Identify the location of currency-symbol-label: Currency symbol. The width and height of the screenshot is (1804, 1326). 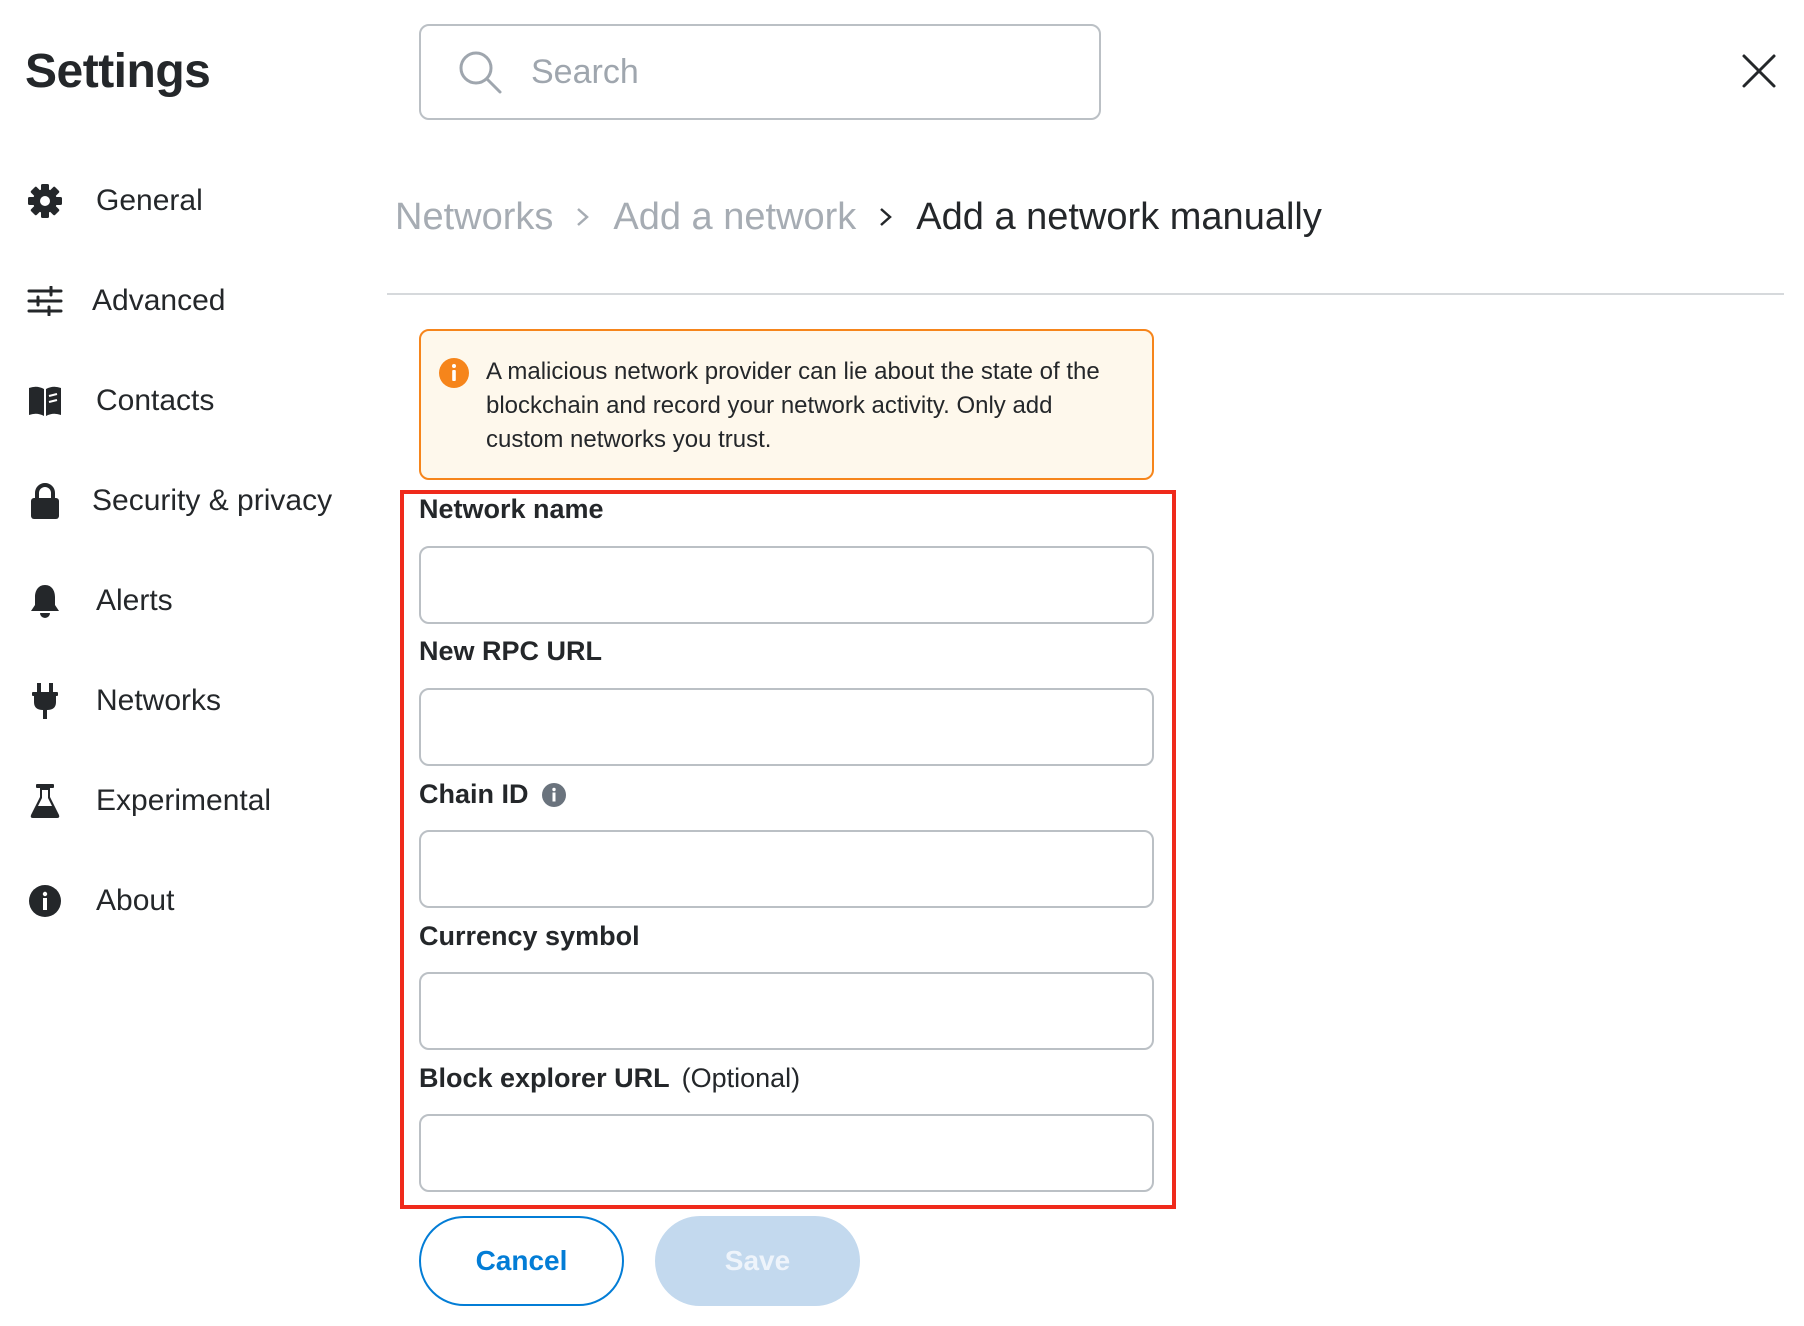
(529, 936).